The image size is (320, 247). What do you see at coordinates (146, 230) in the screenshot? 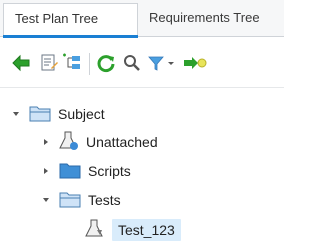
I see `tree-node-label: Test_123` at bounding box center [146, 230].